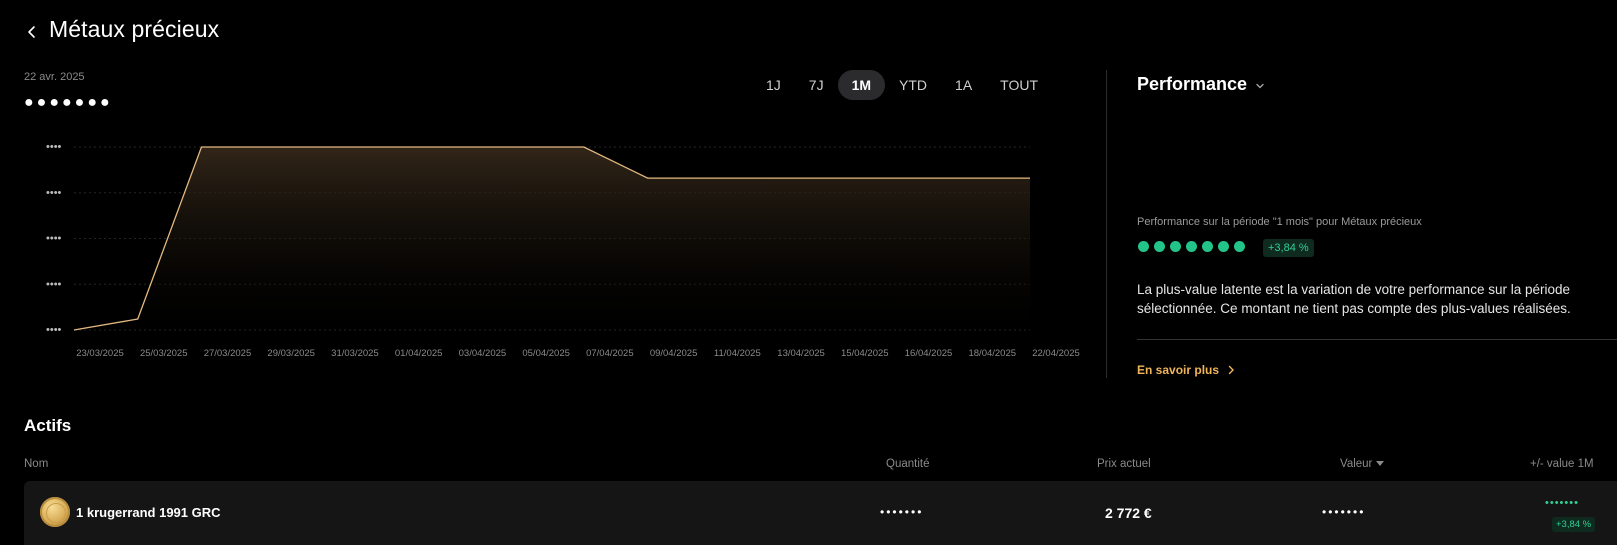 This screenshot has width=1617, height=545. What do you see at coordinates (1192, 84) in the screenshot?
I see `performance-title: Performance` at bounding box center [1192, 84].